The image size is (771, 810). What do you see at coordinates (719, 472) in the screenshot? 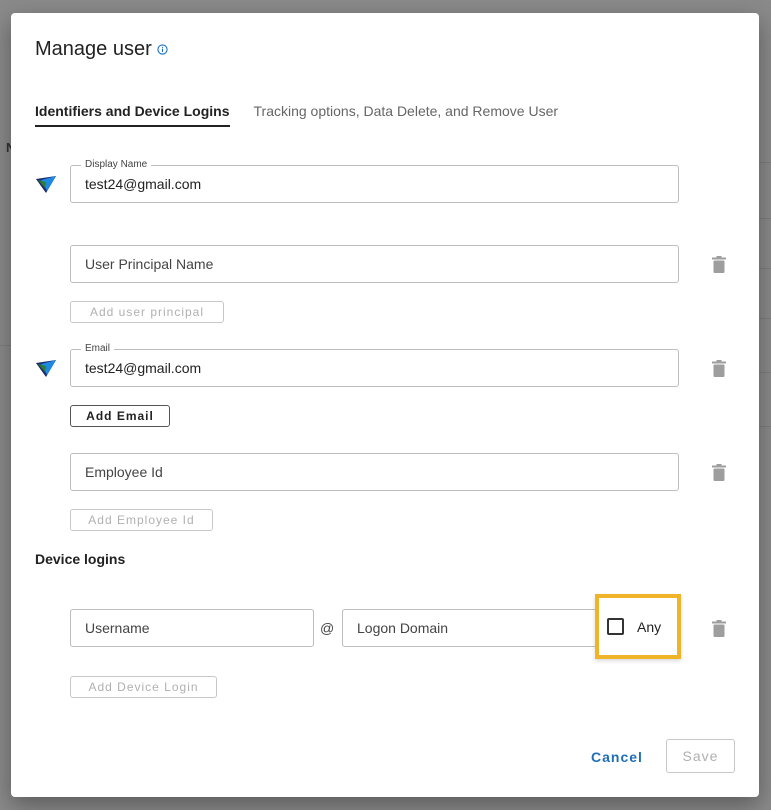
I see `delete-employee-id-icon` at bounding box center [719, 472].